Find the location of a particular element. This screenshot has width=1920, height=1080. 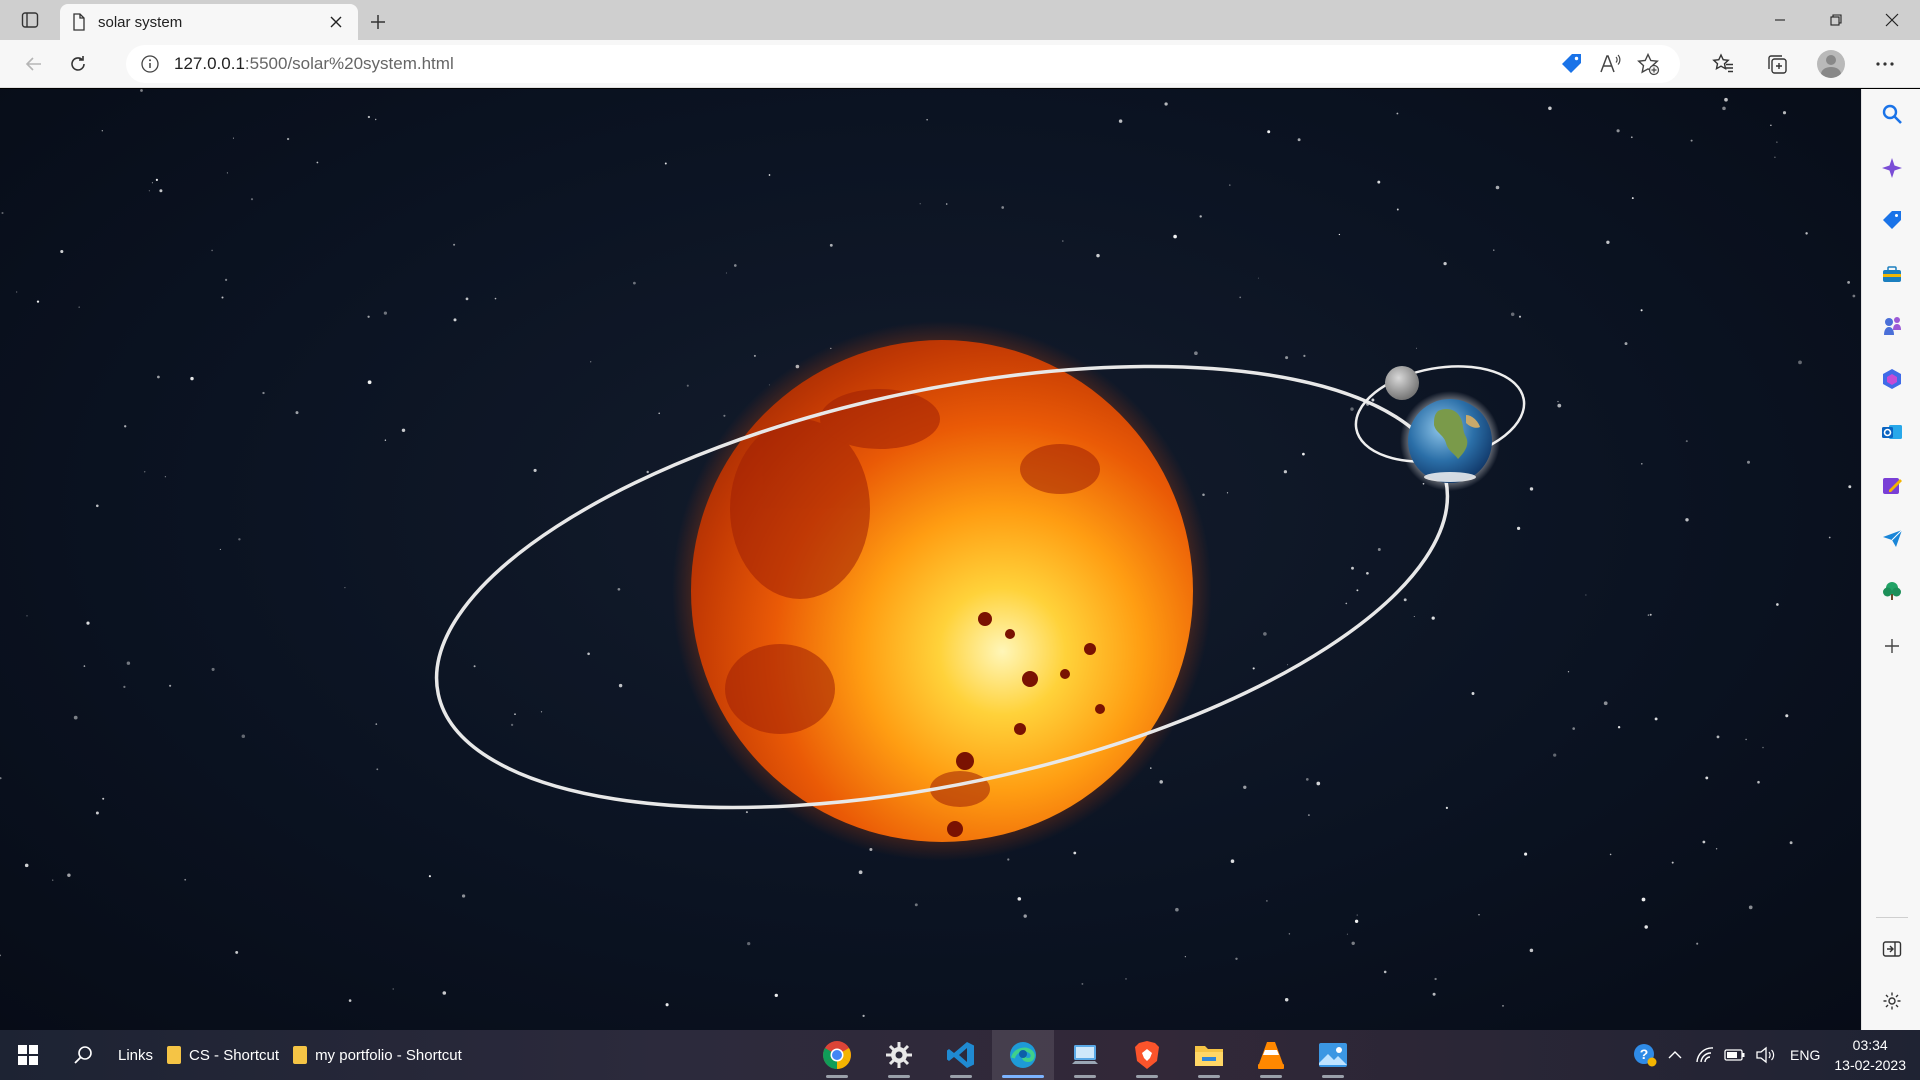

taskbar-file-explorer is located at coordinates (1209, 1055).